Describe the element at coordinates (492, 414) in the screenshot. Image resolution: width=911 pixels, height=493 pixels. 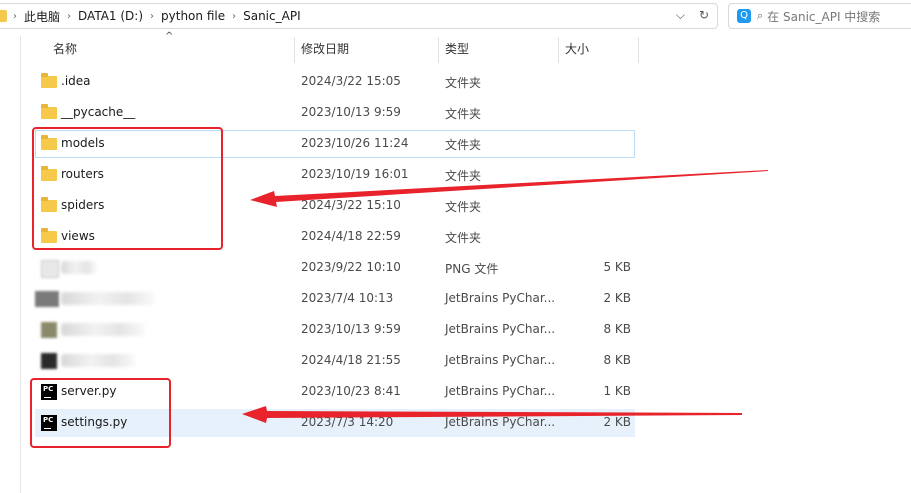
I see `annotation-arrow-lower` at that location.